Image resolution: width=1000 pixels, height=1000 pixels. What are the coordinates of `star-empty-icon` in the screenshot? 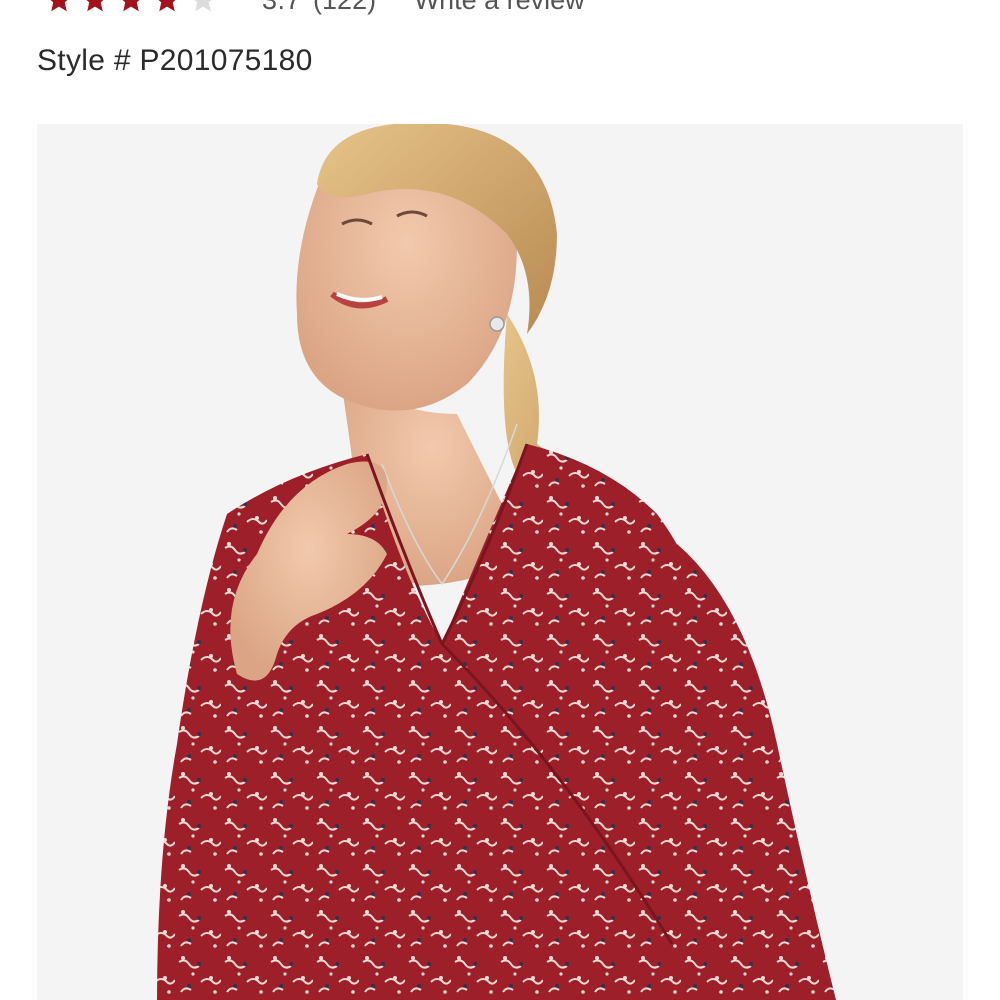 It's located at (203, 6).